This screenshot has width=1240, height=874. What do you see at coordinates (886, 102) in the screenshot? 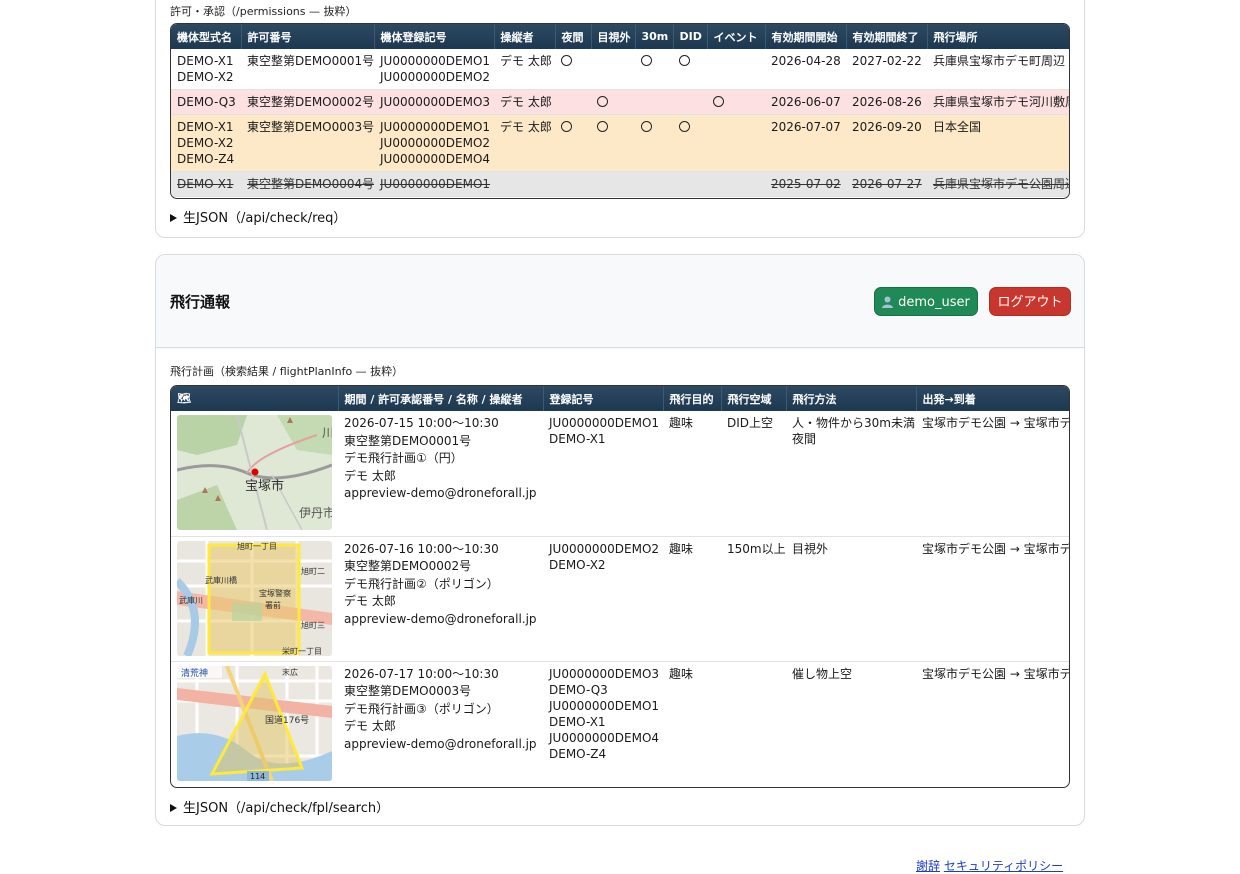
I see `valid-end: 2026-08-26` at bounding box center [886, 102].